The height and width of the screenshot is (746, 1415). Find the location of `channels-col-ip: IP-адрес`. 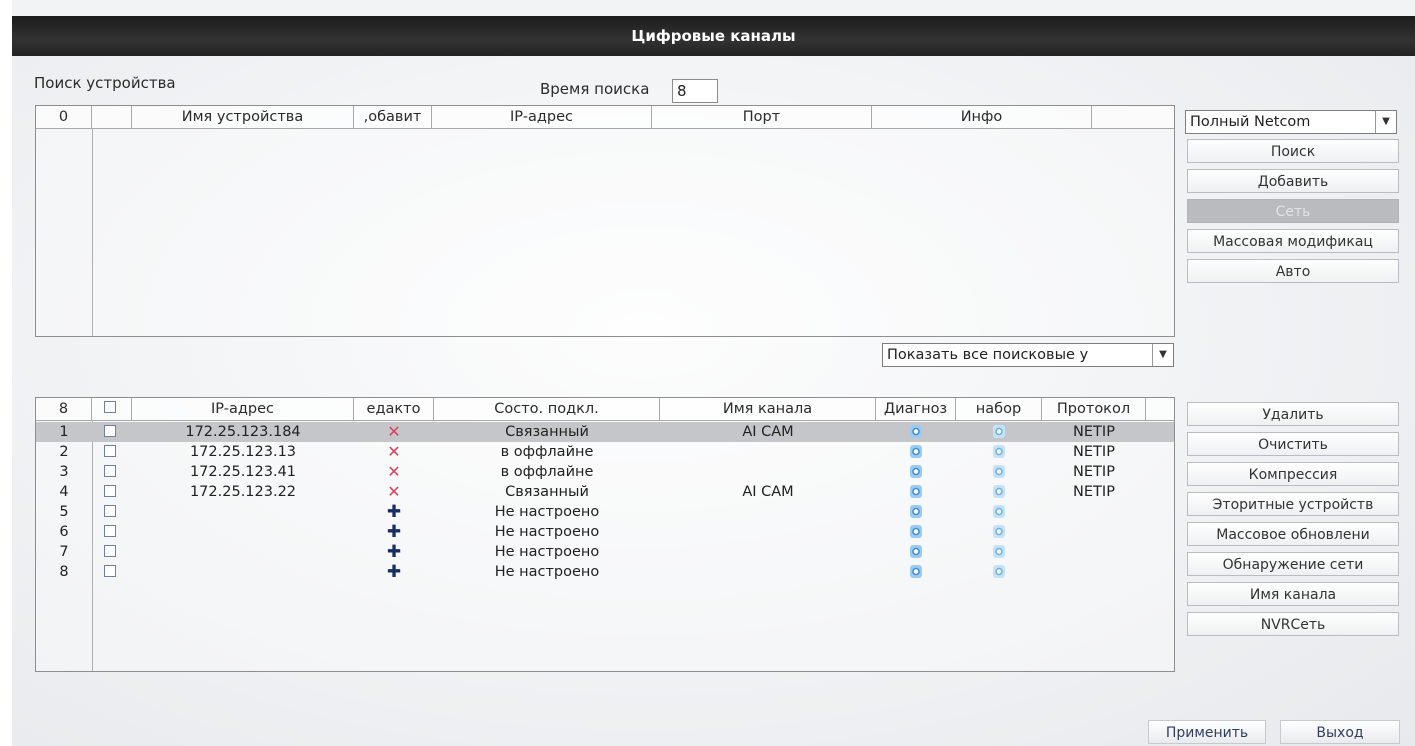

channels-col-ip: IP-адрес is located at coordinates (243, 409).